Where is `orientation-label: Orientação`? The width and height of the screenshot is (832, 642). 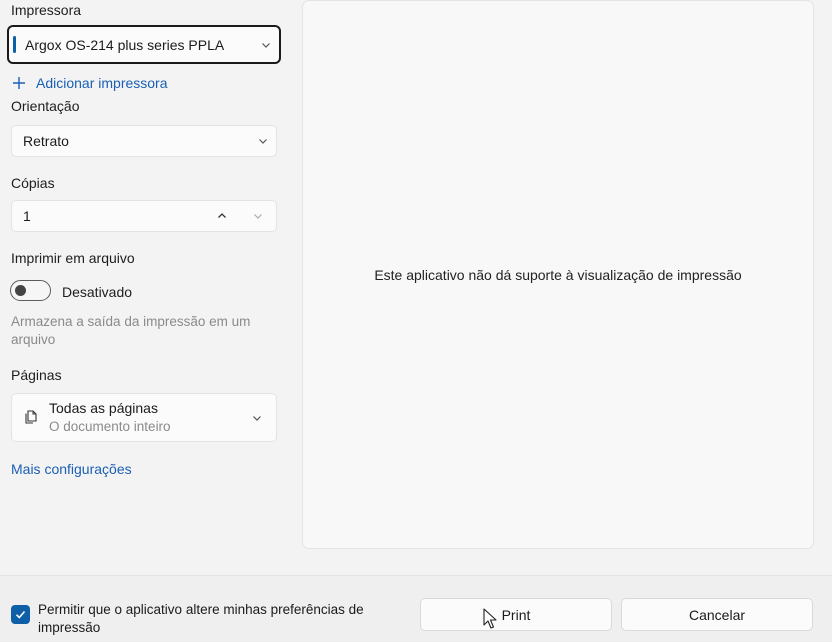
orientation-label: Orientação is located at coordinates (45, 106).